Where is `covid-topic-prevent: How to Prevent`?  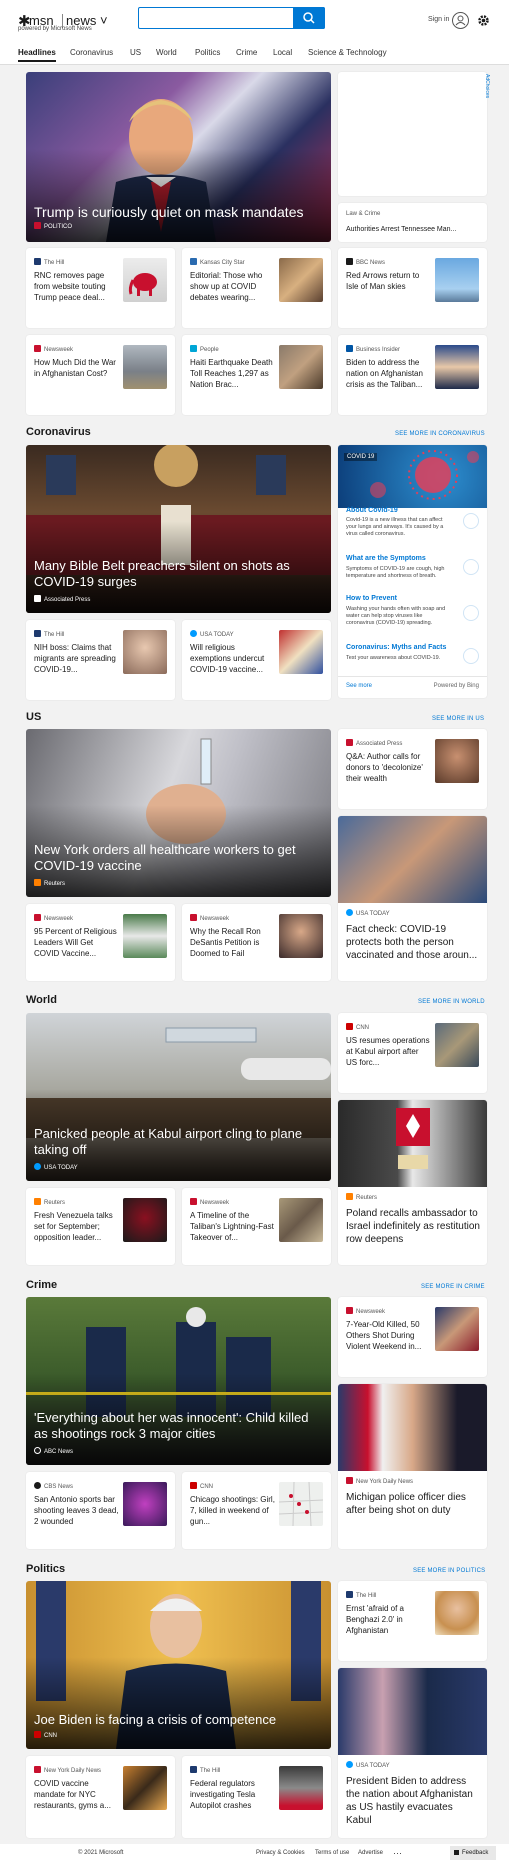
covid-topic-prevent: How to Prevent is located at coordinates (371, 598).